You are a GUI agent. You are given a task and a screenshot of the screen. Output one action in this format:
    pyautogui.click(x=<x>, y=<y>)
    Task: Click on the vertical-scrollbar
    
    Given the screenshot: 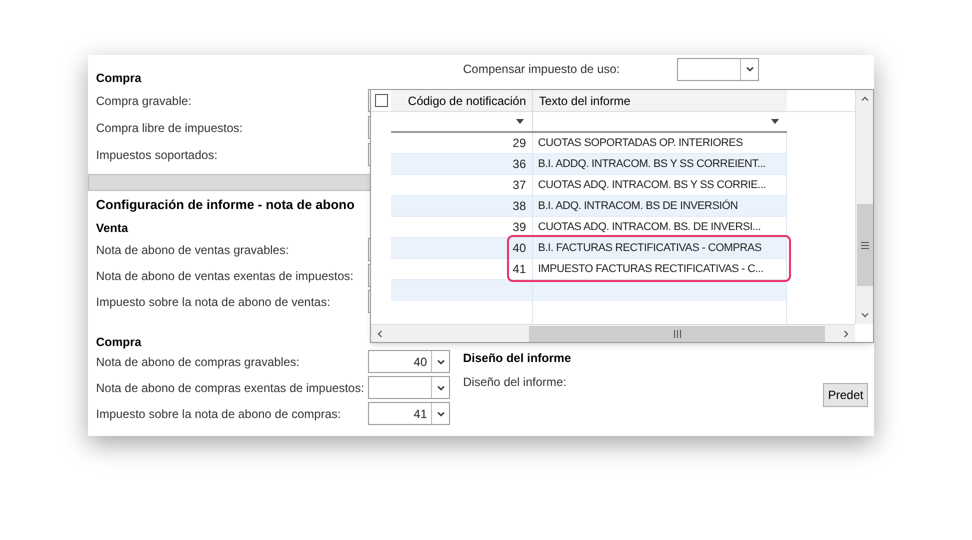 What is the action you would take?
    pyautogui.click(x=864, y=207)
    